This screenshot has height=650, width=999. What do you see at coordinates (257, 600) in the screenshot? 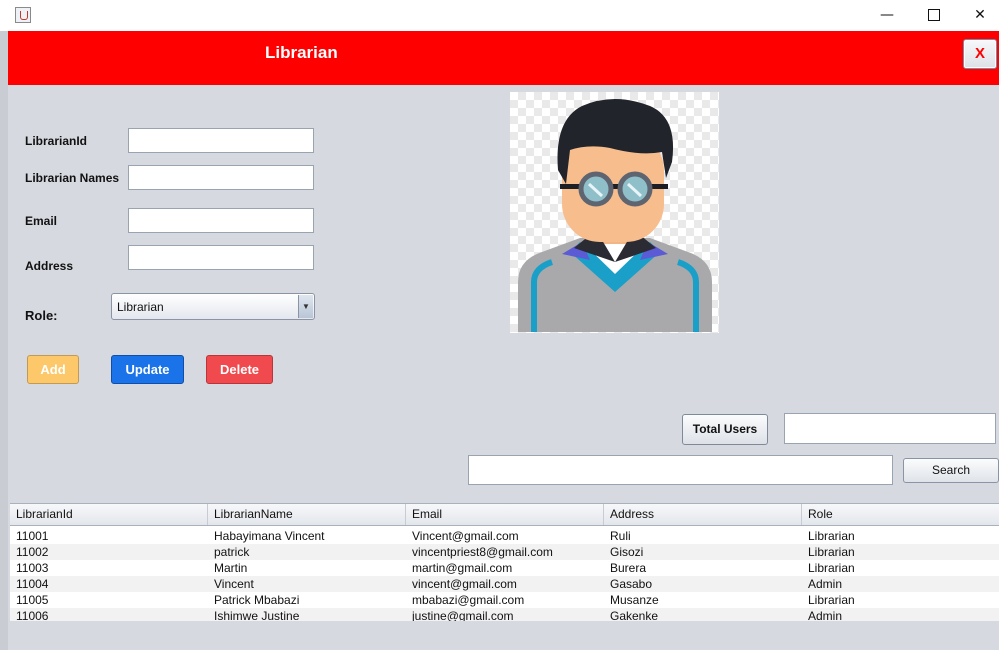
I see `table-cell: Patrick Mbabazi` at bounding box center [257, 600].